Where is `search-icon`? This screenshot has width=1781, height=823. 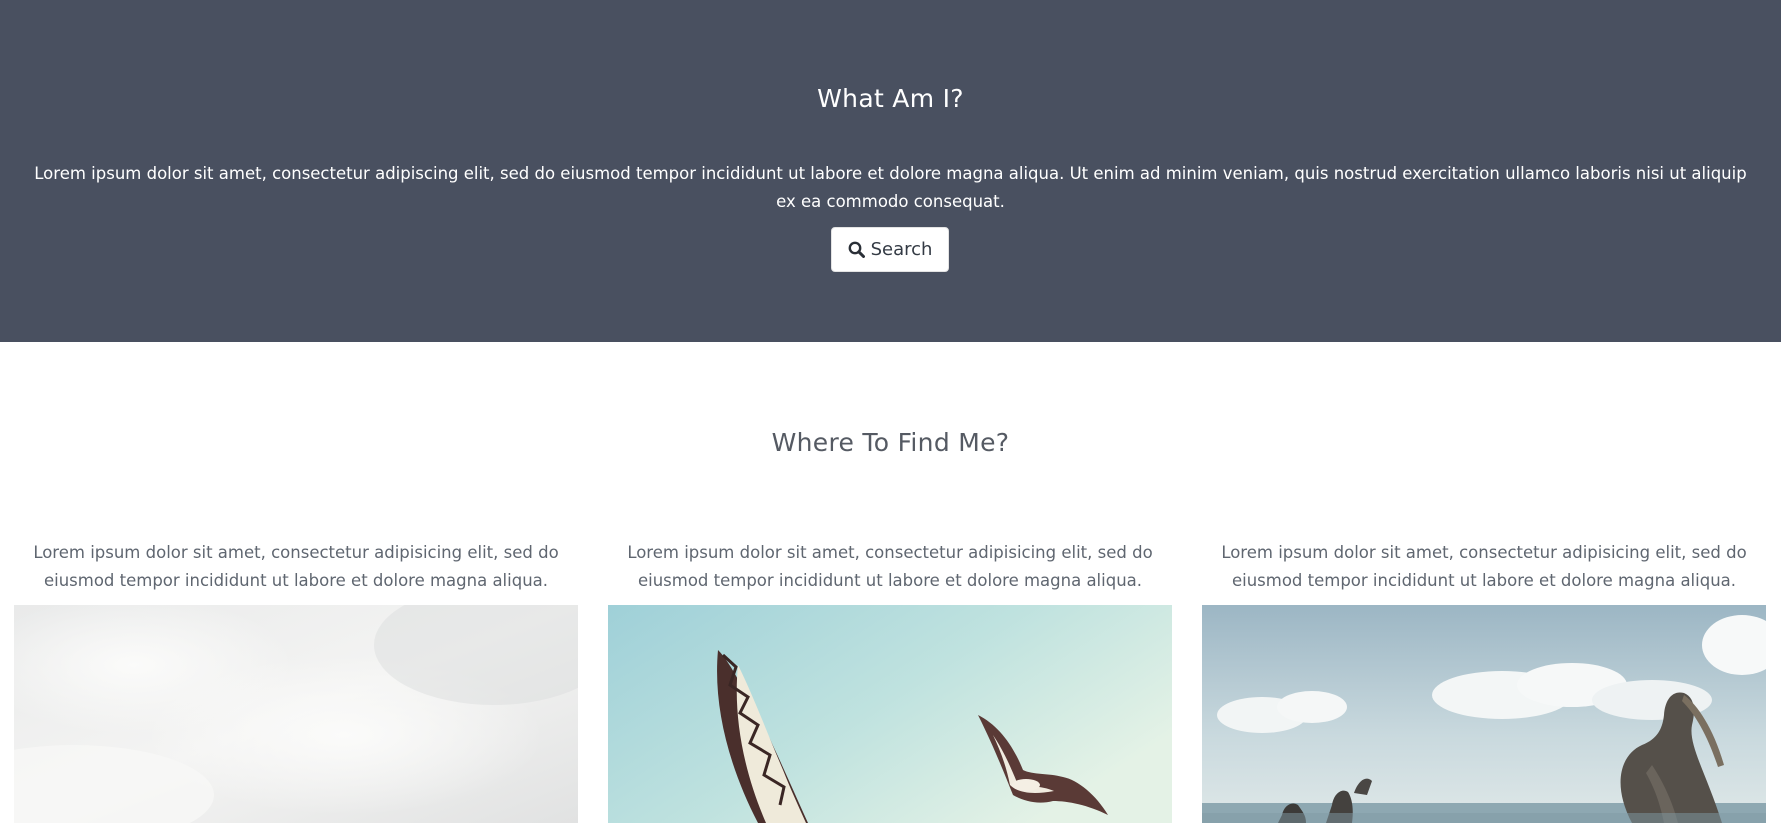
search-icon is located at coordinates (856, 249).